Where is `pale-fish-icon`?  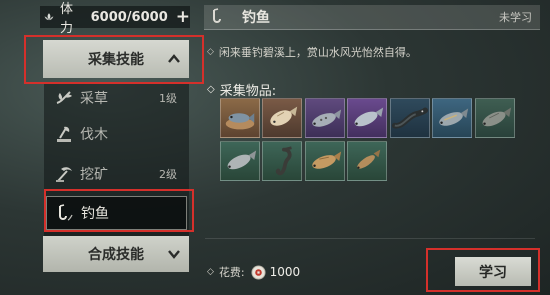
pale-fish-icon is located at coordinates (282, 118).